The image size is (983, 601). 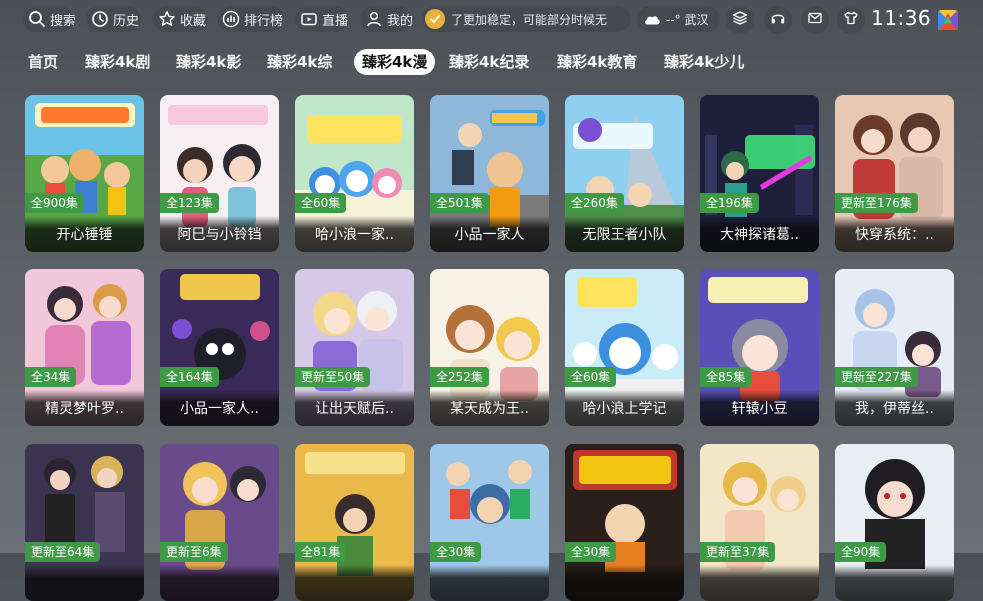 I want to click on skin-button, so click(x=851, y=20).